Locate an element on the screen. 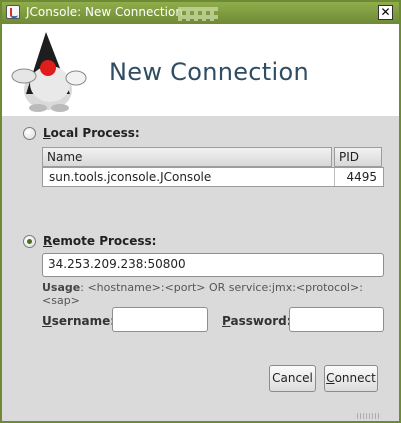 Image resolution: width=401 pixels, height=423 pixels. remote-address-input: 34.253.209.238:50800 is located at coordinates (213, 265).